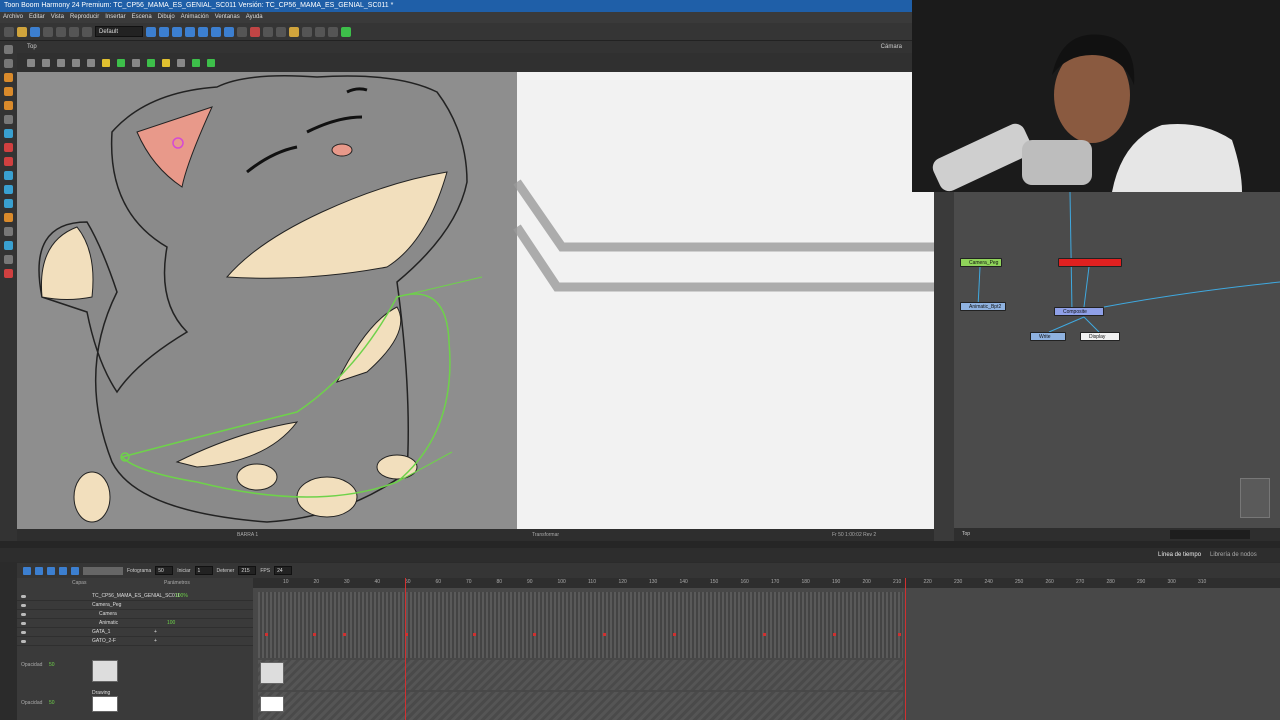 Image resolution: width=1280 pixels, height=720 pixels. I want to click on path-icon, so click(211, 62).